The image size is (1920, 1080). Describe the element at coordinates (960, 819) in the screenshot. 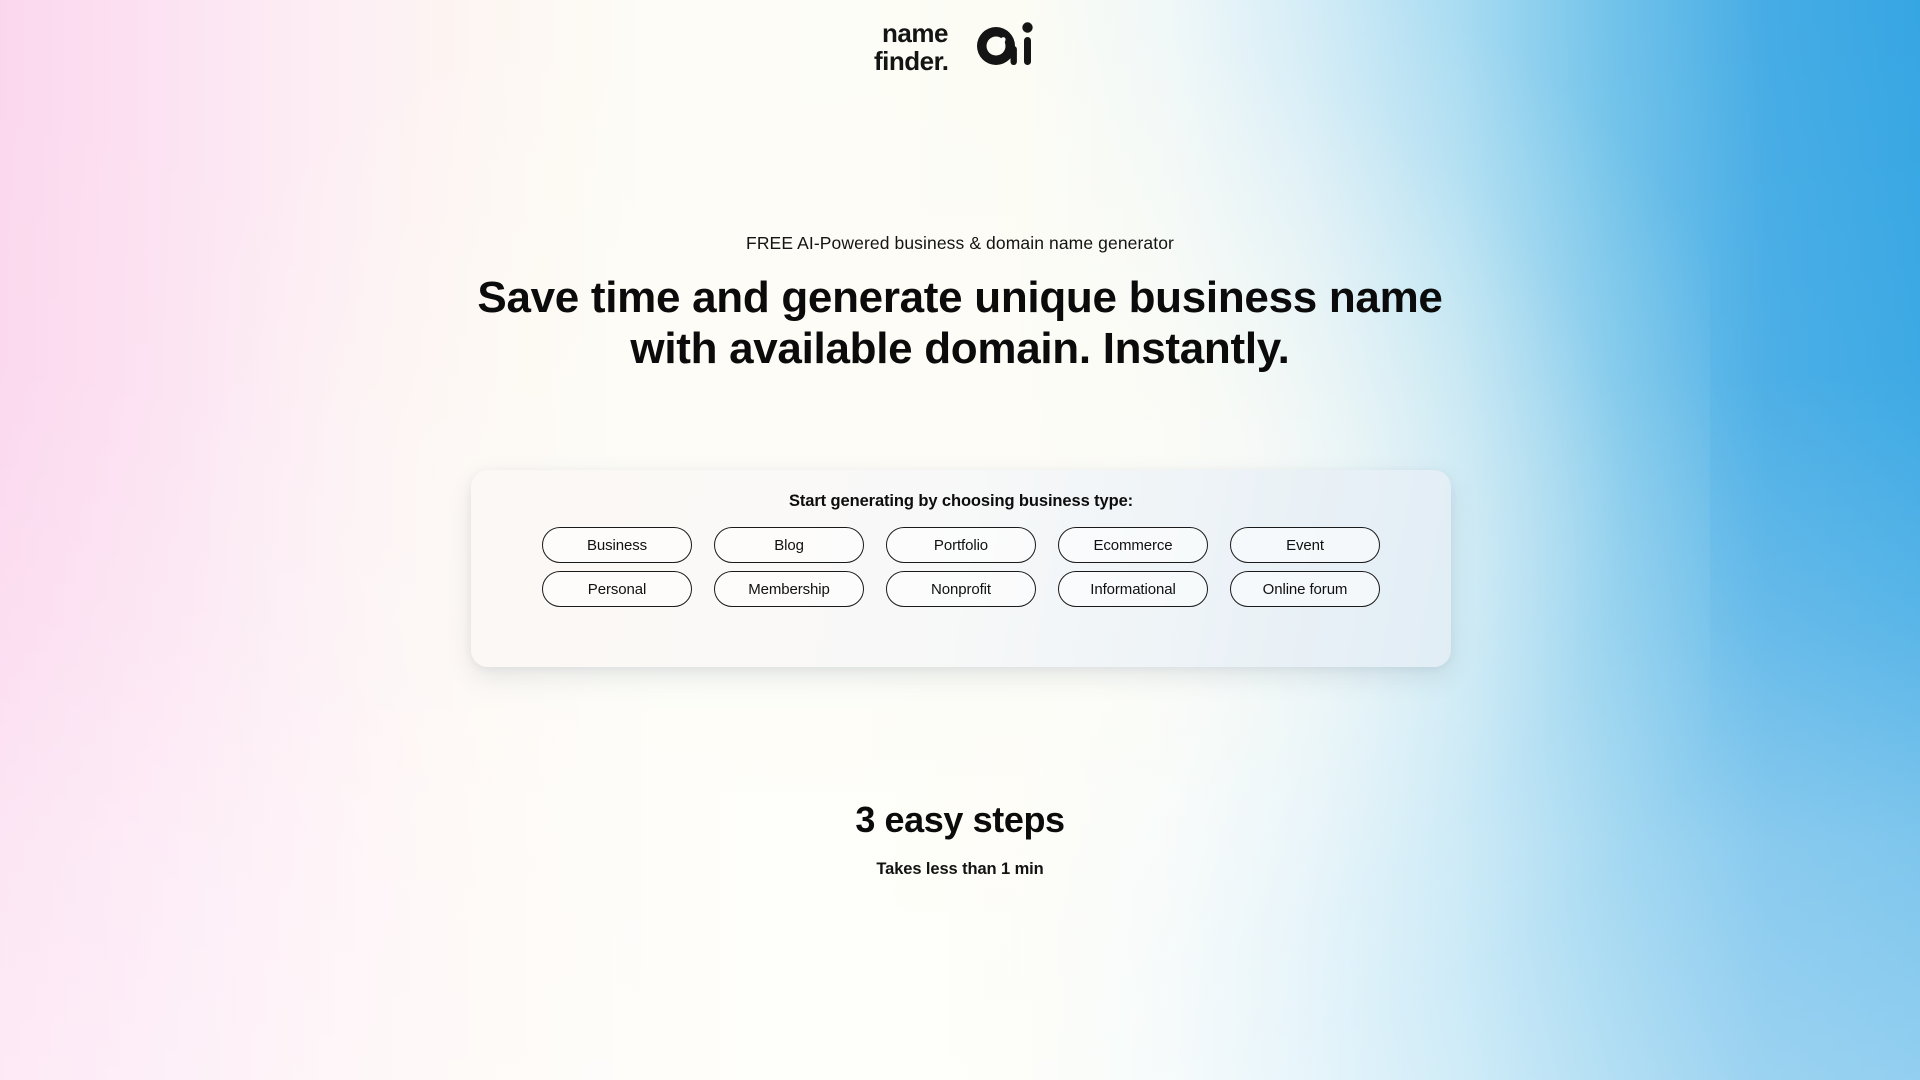

I see `steps-title: 3 easy steps` at that location.